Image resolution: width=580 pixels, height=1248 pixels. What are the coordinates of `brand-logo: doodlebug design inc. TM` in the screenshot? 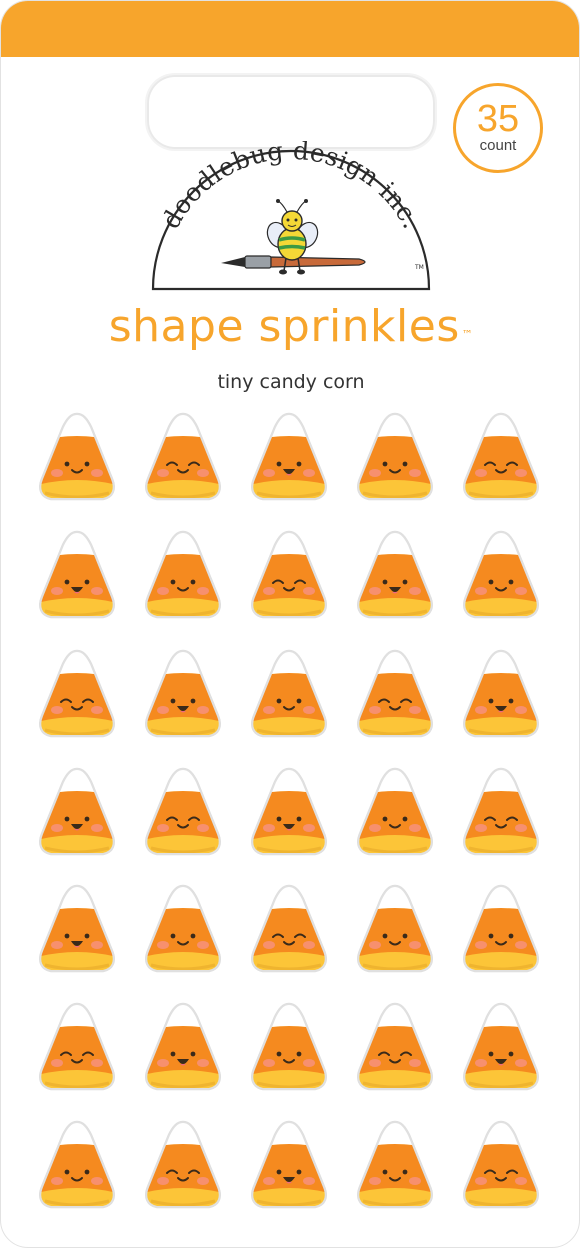 It's located at (291, 216).